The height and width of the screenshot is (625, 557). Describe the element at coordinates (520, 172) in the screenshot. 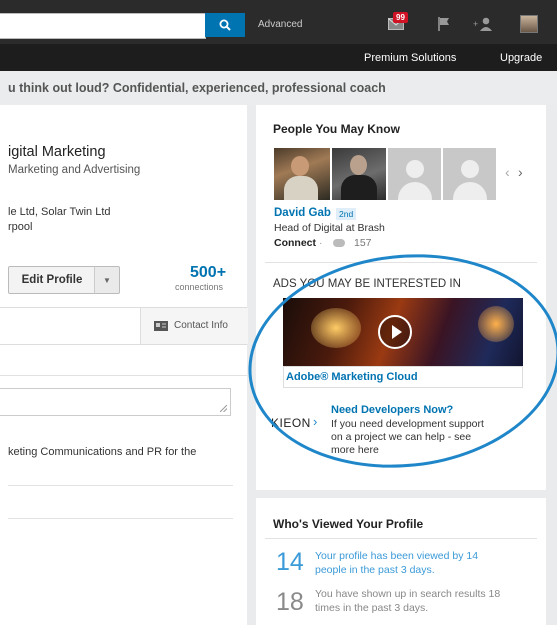

I see `next-arrow-icon: ›` at that location.